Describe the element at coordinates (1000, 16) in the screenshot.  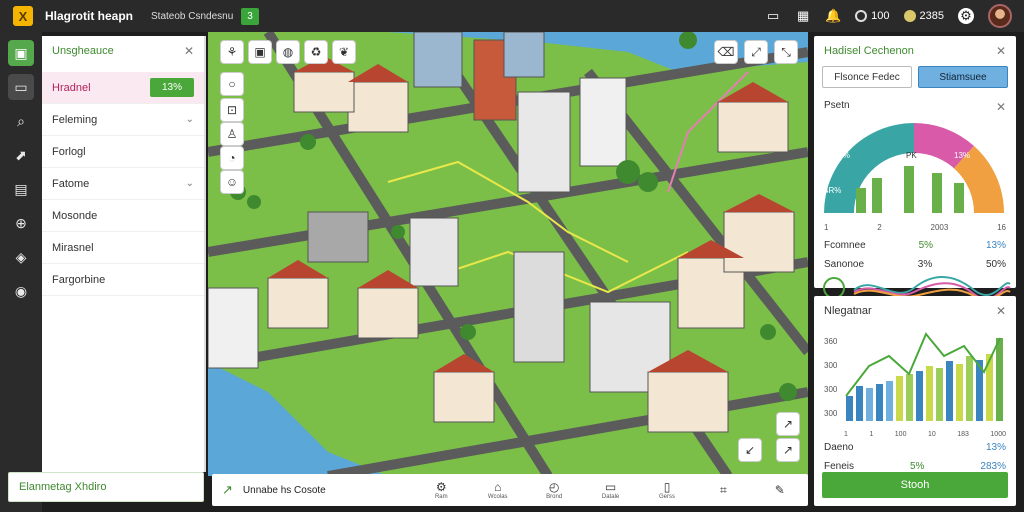
I see `avatar` at that location.